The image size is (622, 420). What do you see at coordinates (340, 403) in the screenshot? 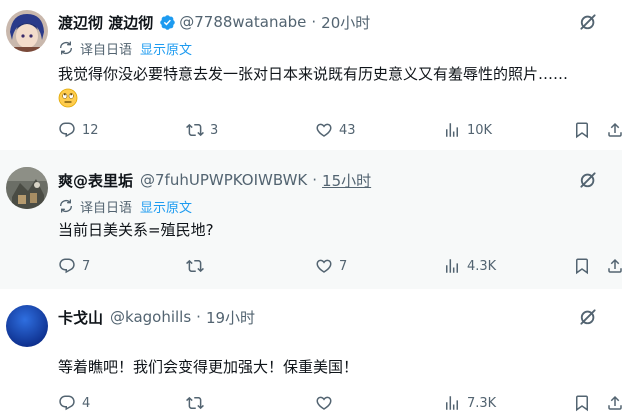
I see `action-bar: 4 7.3K` at bounding box center [340, 403].